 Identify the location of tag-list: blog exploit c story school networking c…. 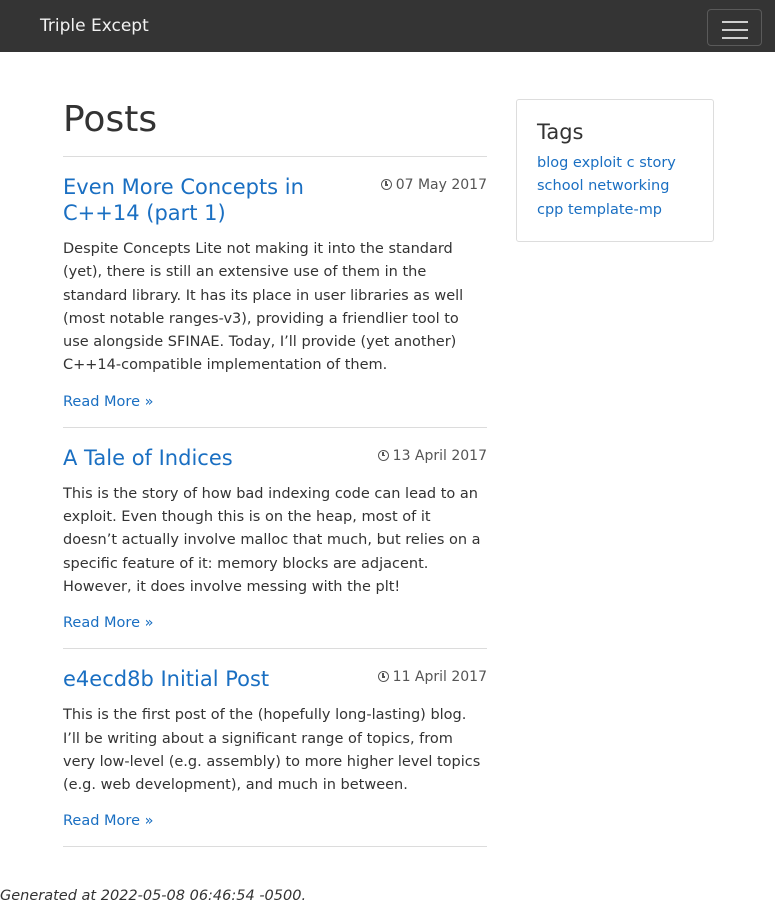
(615, 187).